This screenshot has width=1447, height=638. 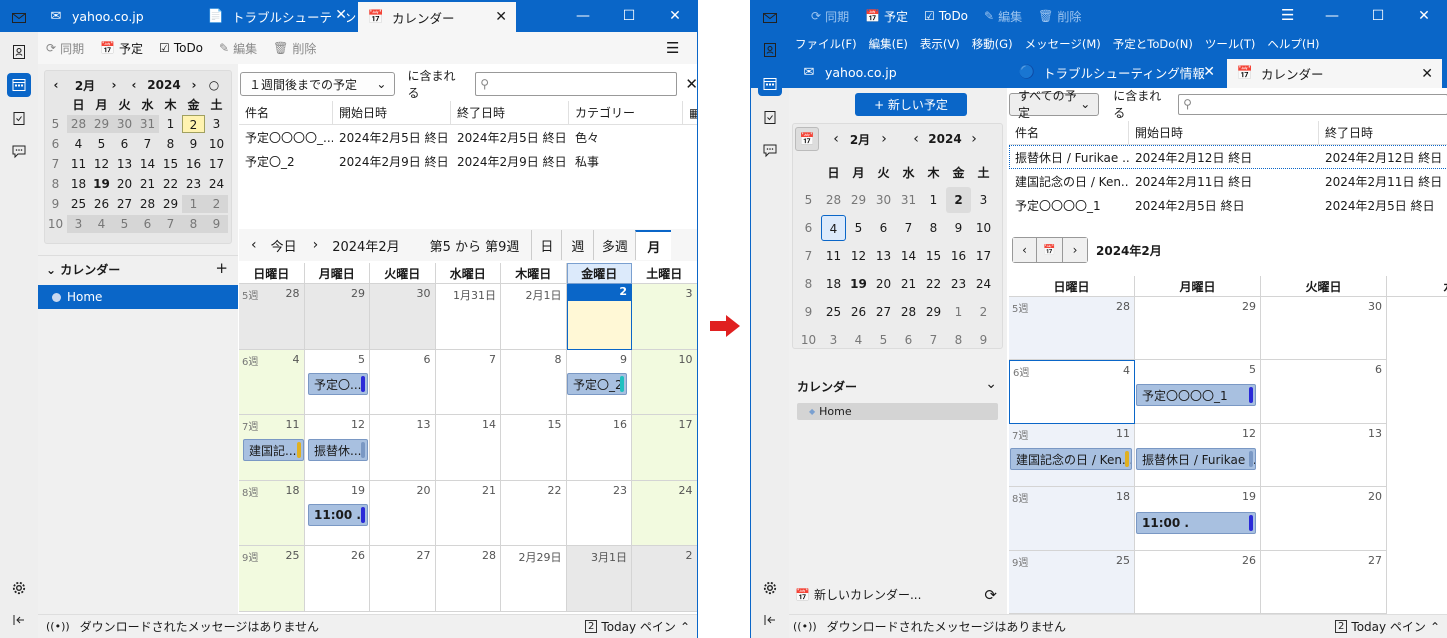 What do you see at coordinates (277, 16) in the screenshot?
I see `tab-troubleshooting: 📄 トラブルシューティング ✕` at bounding box center [277, 16].